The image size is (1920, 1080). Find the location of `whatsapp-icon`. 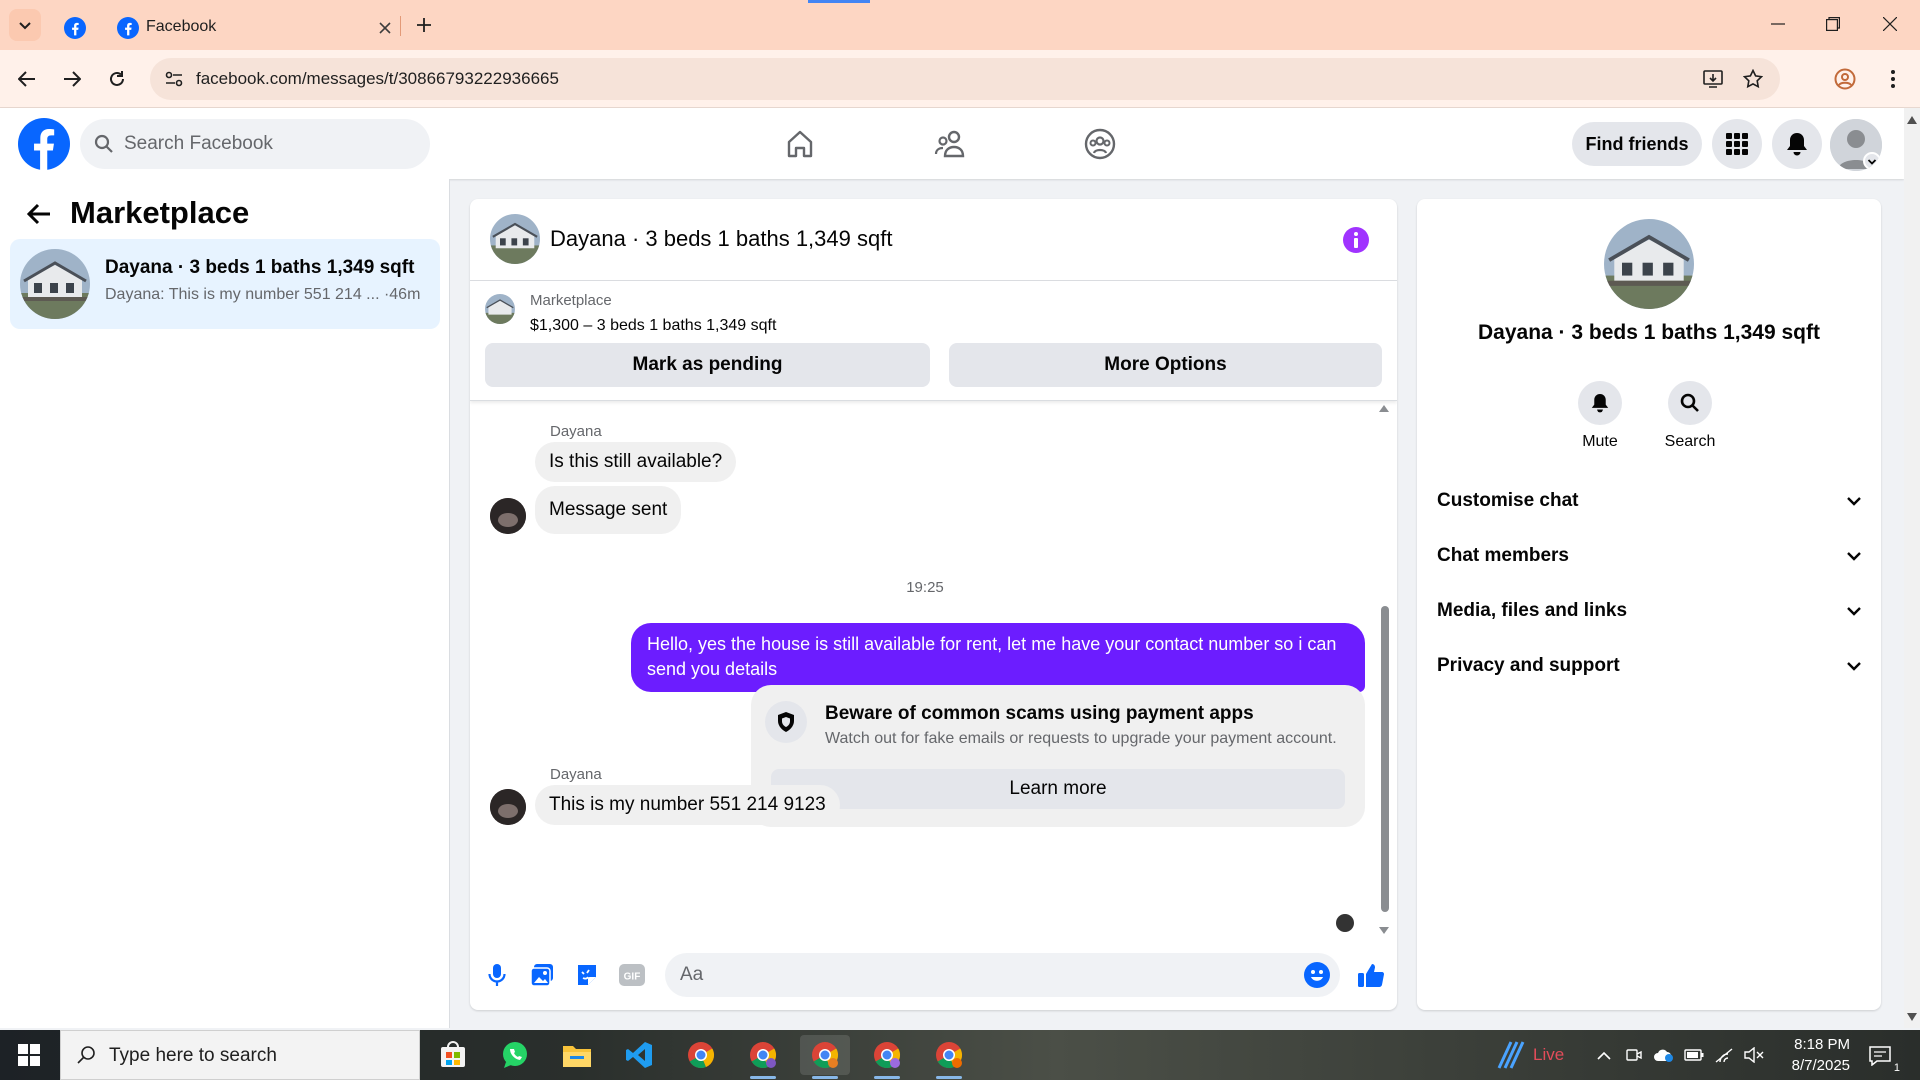

whatsapp-icon is located at coordinates (515, 1055).